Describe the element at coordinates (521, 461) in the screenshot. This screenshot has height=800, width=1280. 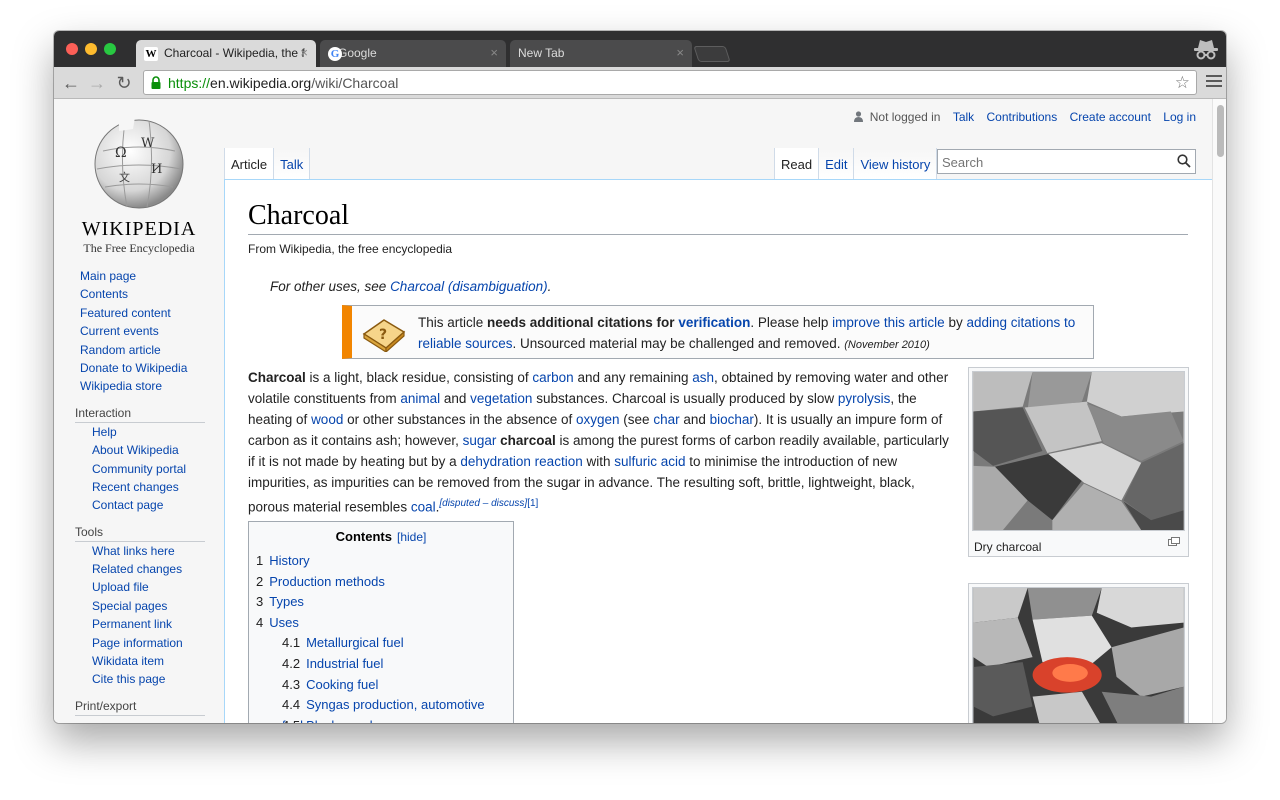
I see `link-dehydration-reaction: dehydration reaction` at that location.